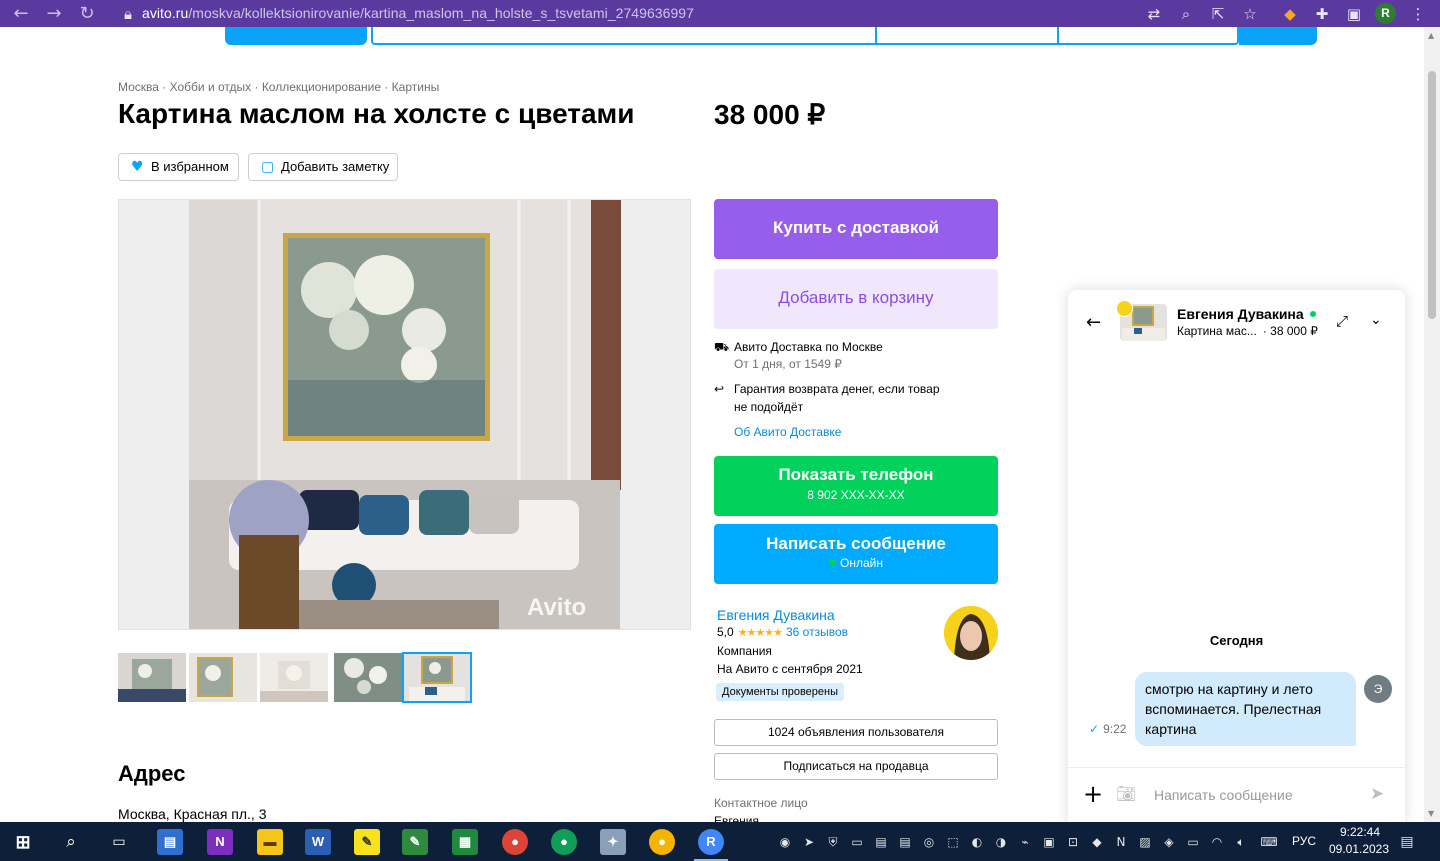  Describe the element at coordinates (856, 732) in the screenshot. I see `seller-listings-button: 1024 объявления пользователя` at that location.